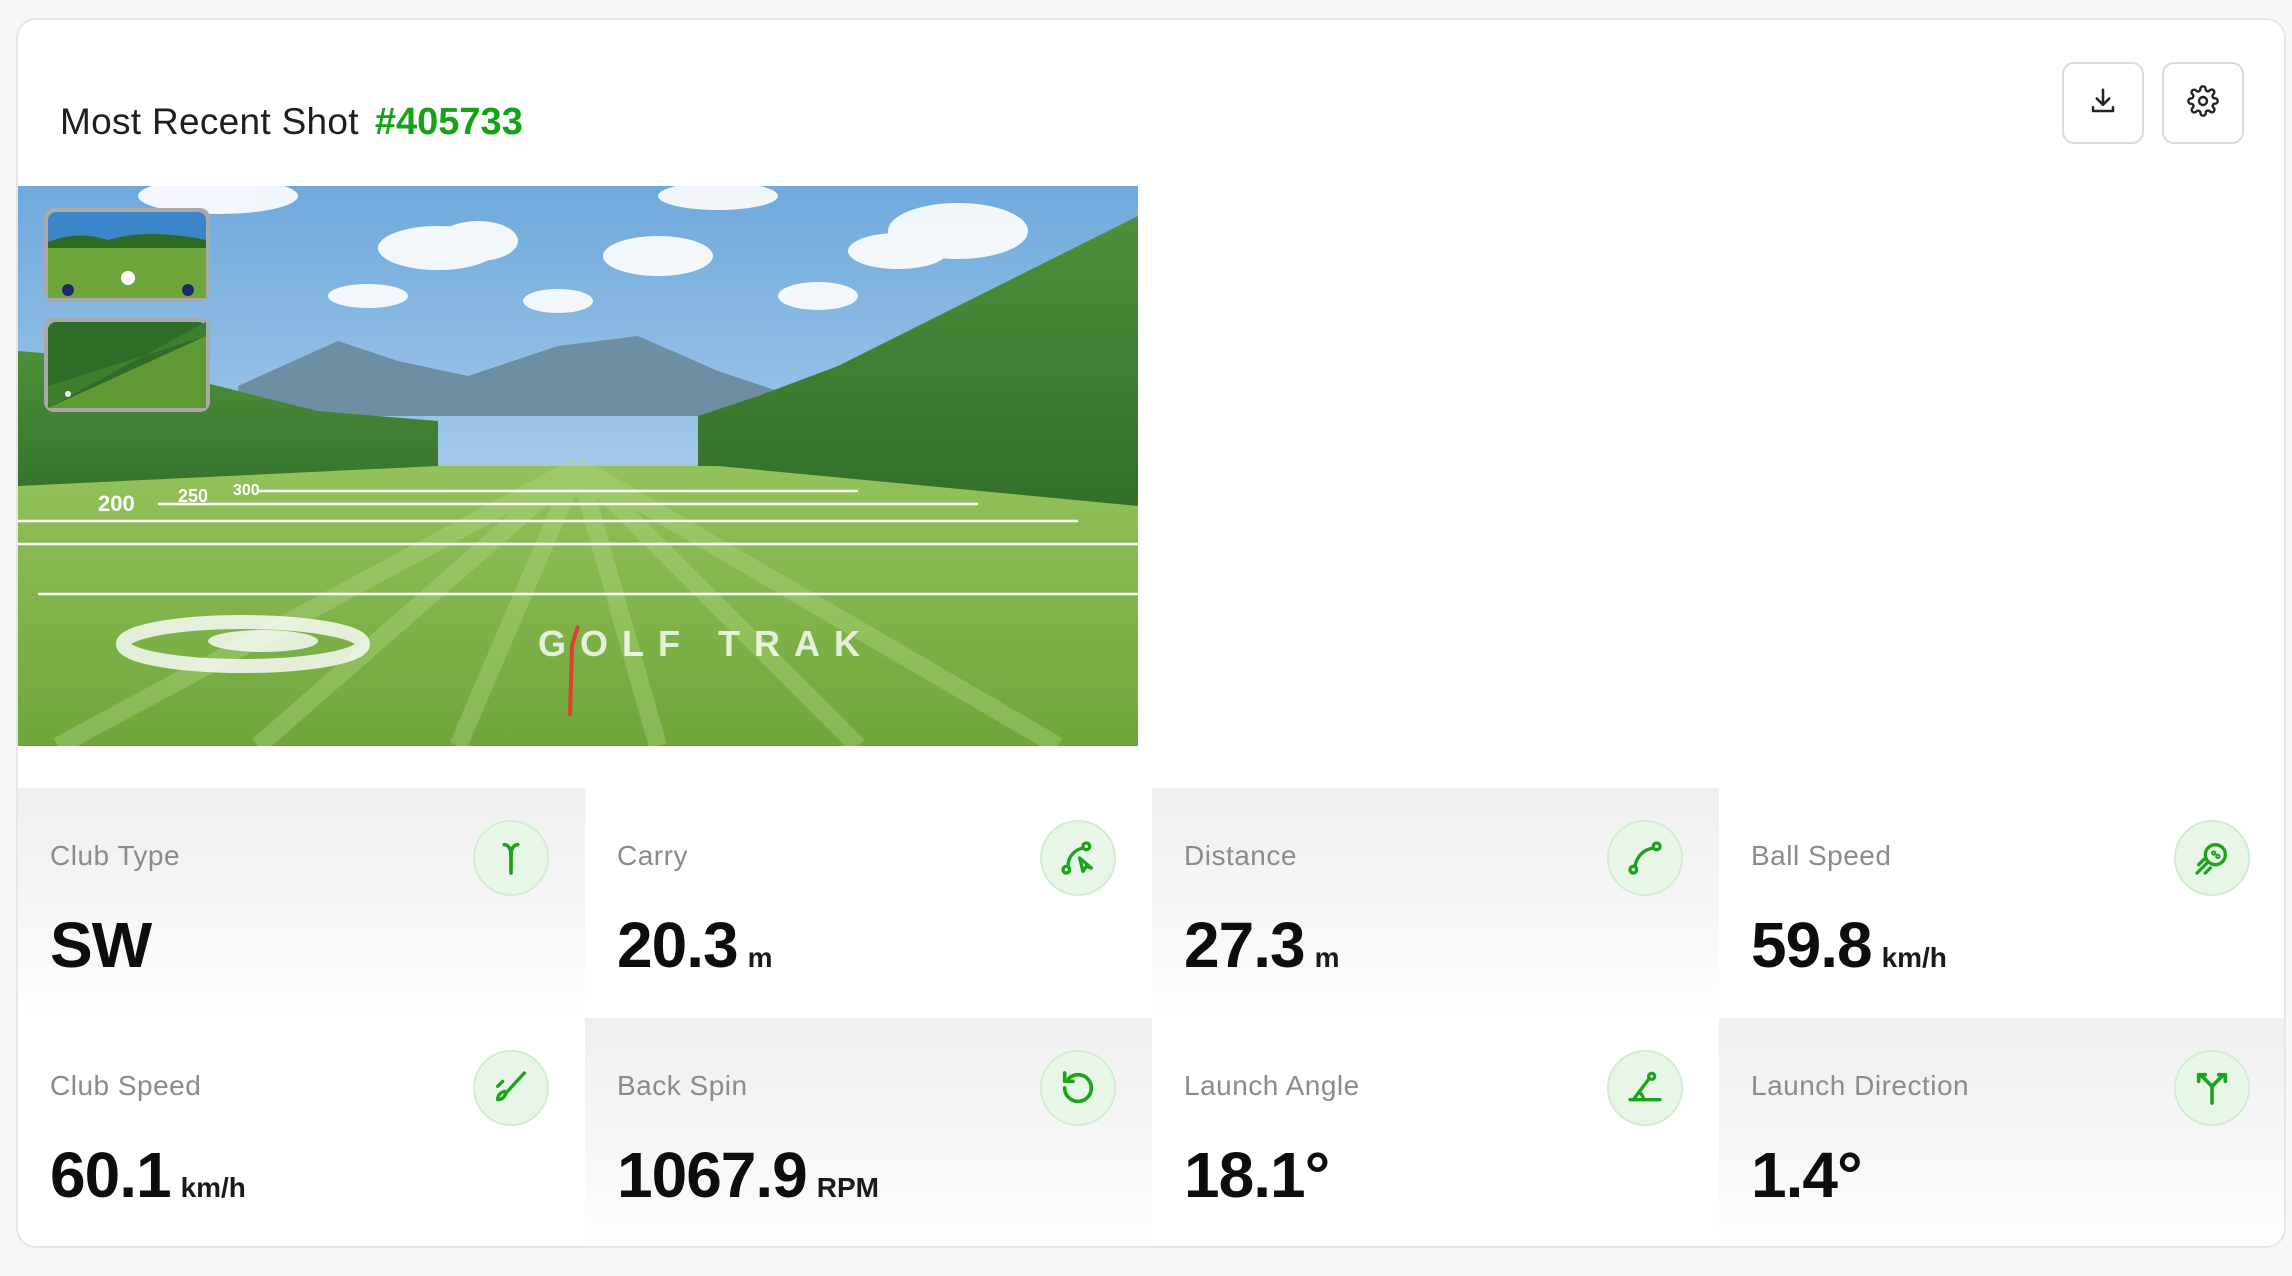 This screenshot has height=1276, width=2292. I want to click on shot-id: #405733, so click(449, 122).